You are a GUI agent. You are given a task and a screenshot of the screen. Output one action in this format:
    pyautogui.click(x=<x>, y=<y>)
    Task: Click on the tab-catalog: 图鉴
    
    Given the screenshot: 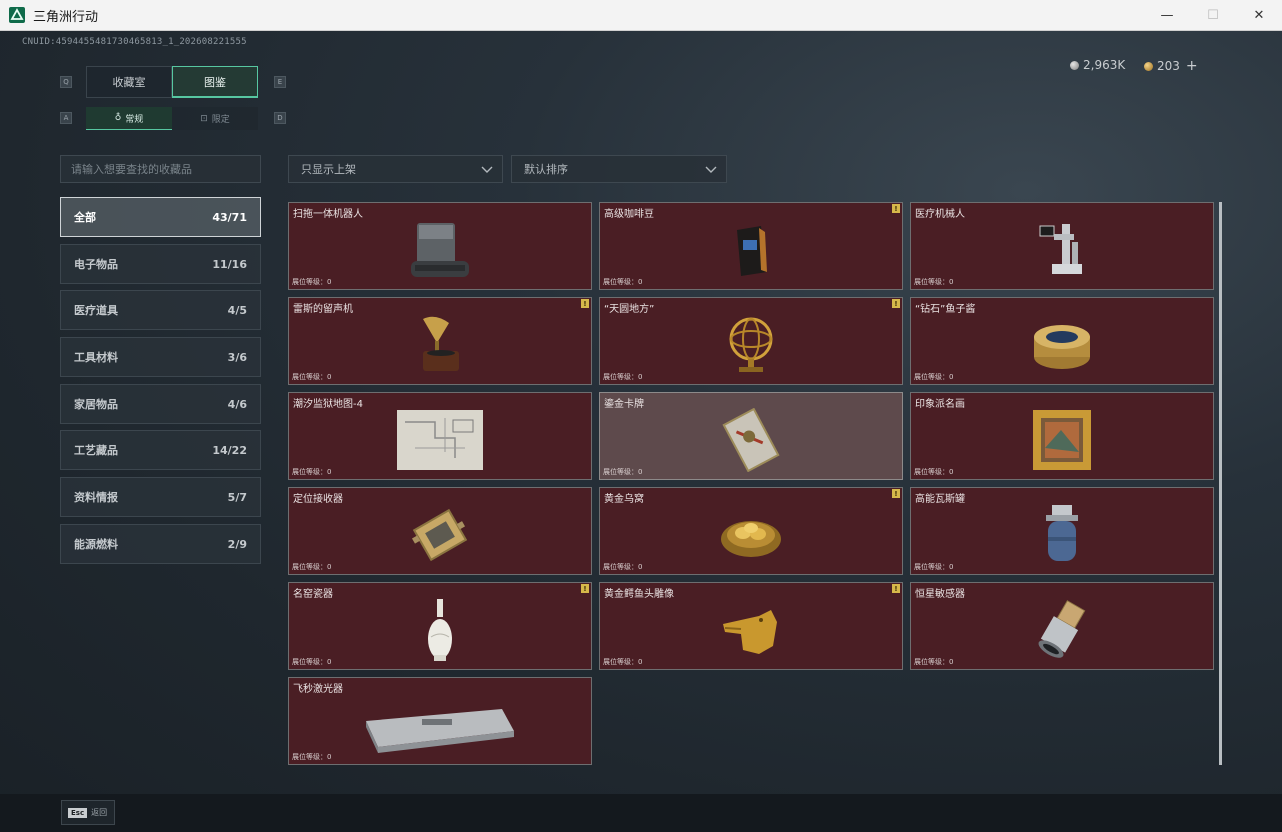 What is the action you would take?
    pyautogui.click(x=215, y=82)
    